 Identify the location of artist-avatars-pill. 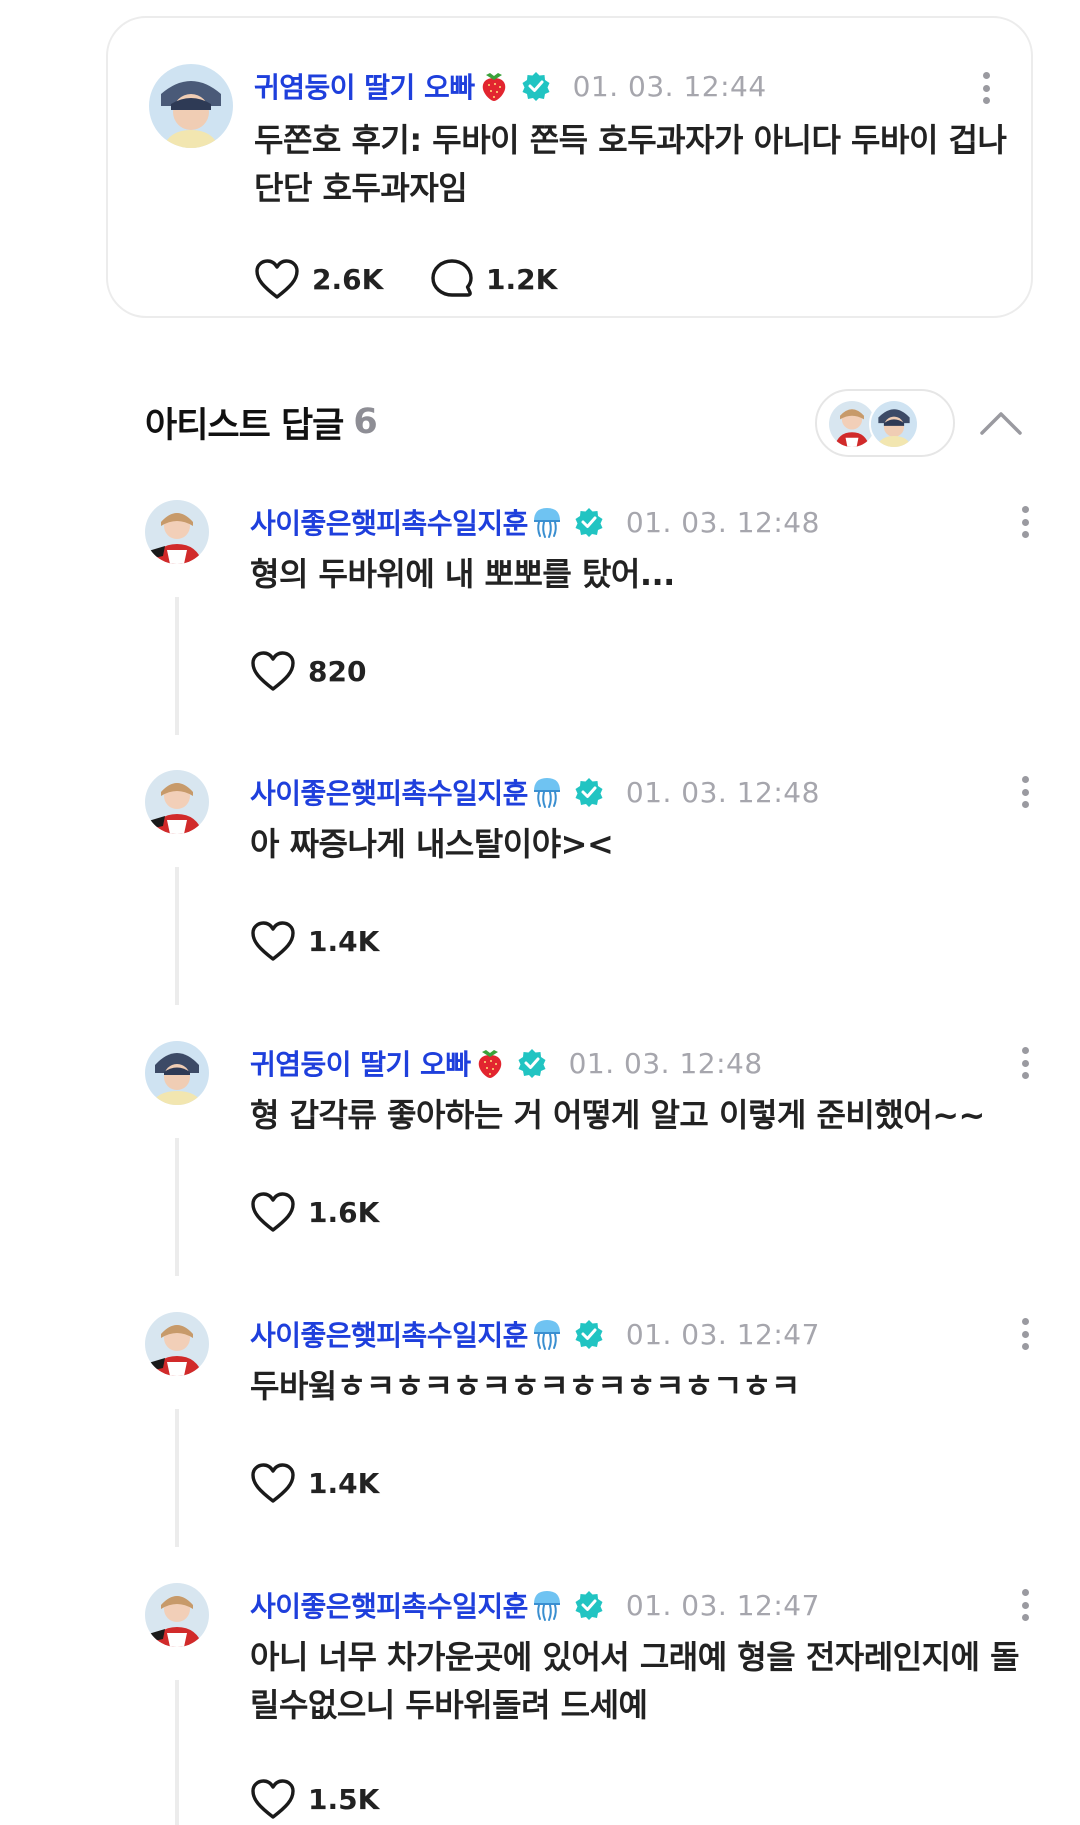
(885, 423).